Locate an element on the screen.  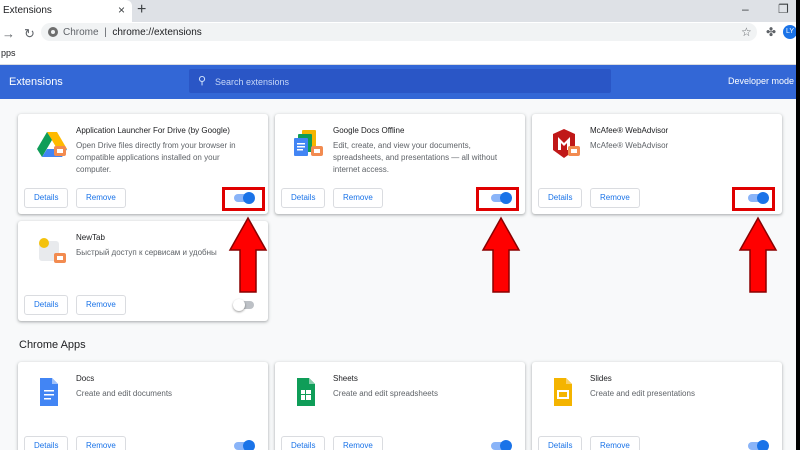
tab-extensions: Extensions × is located at coordinates (66, 11).